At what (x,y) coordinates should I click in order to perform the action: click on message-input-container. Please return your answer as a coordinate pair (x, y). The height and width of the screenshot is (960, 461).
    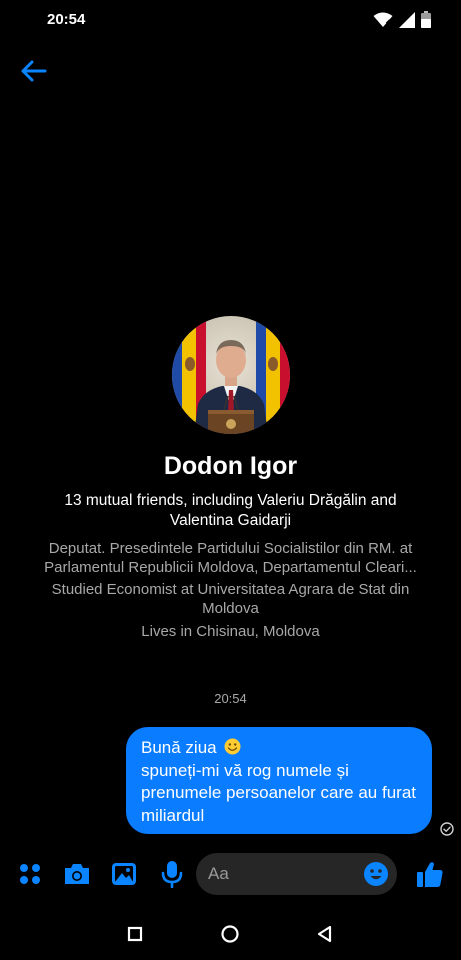
    Looking at the image, I should click on (296, 874).